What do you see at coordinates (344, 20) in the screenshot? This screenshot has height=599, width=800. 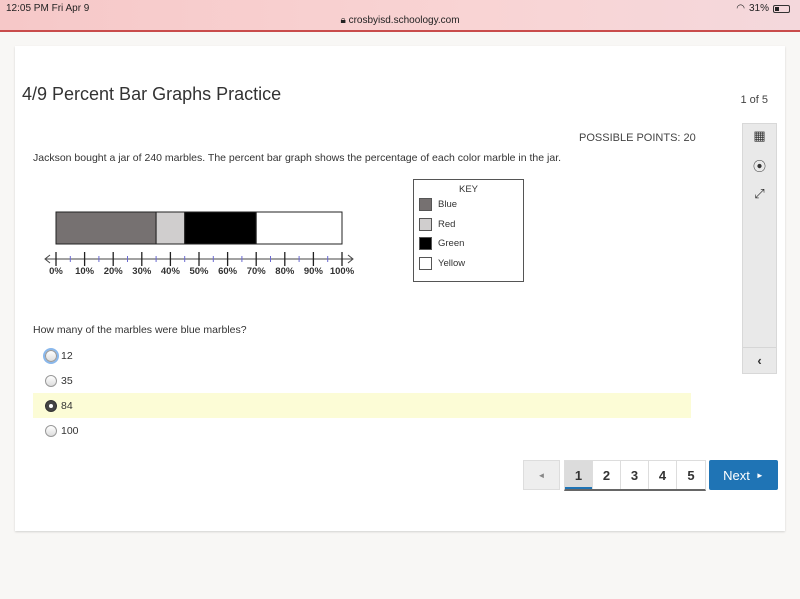 I see `lock-icon: 🔒︎` at bounding box center [344, 20].